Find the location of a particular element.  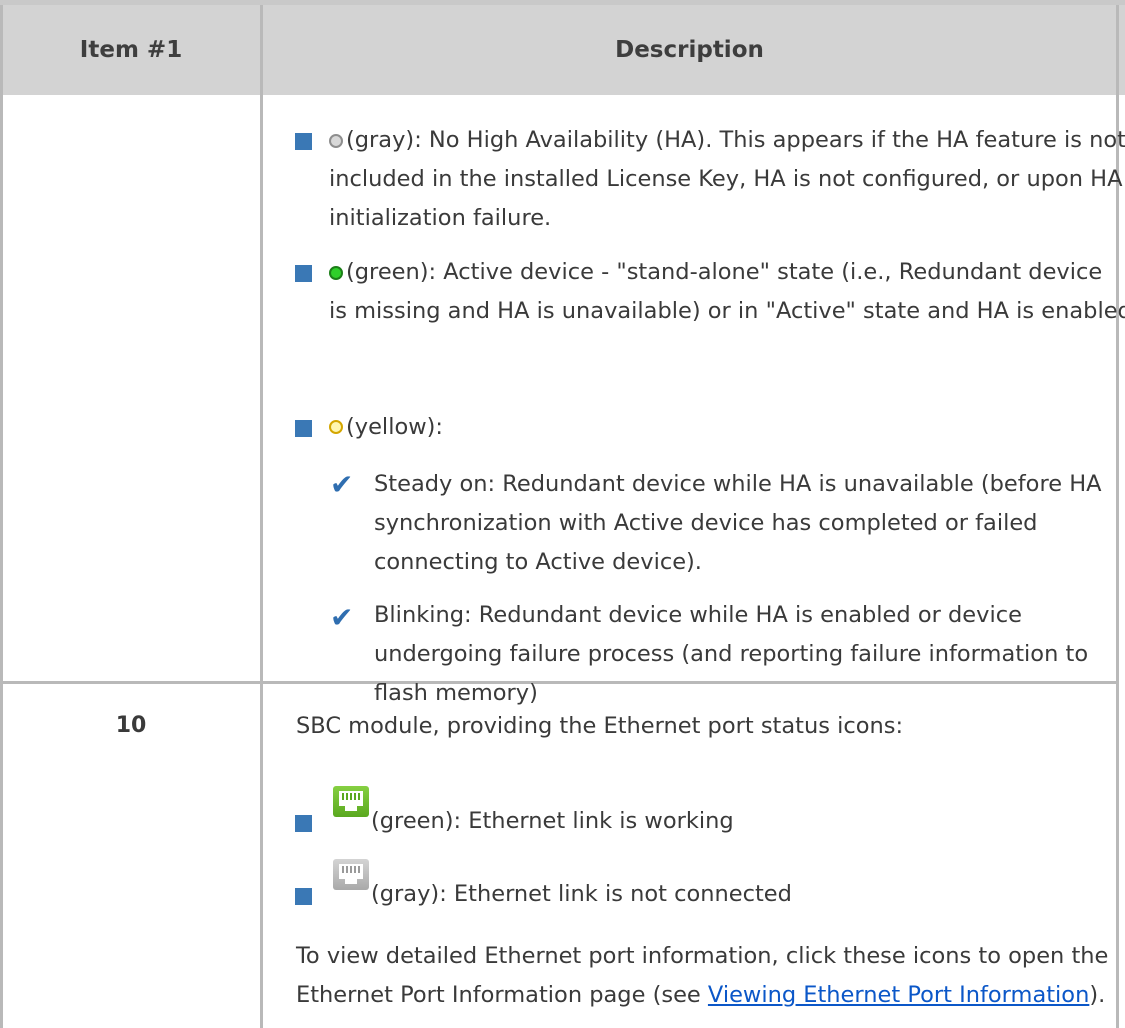

table-header-row: Item #1 Description is located at coordinates (562, 50).